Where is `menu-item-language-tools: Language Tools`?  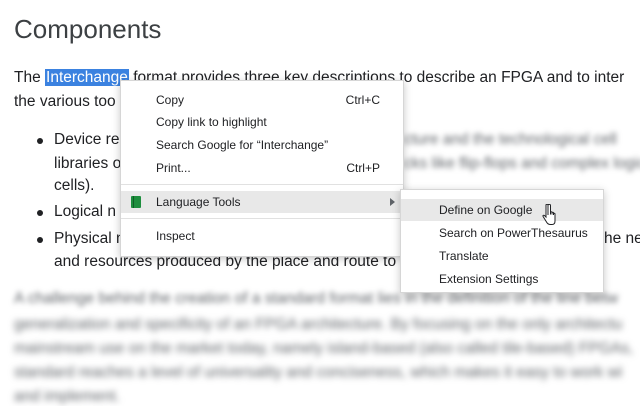
menu-item-language-tools: Language Tools is located at coordinates (262, 202).